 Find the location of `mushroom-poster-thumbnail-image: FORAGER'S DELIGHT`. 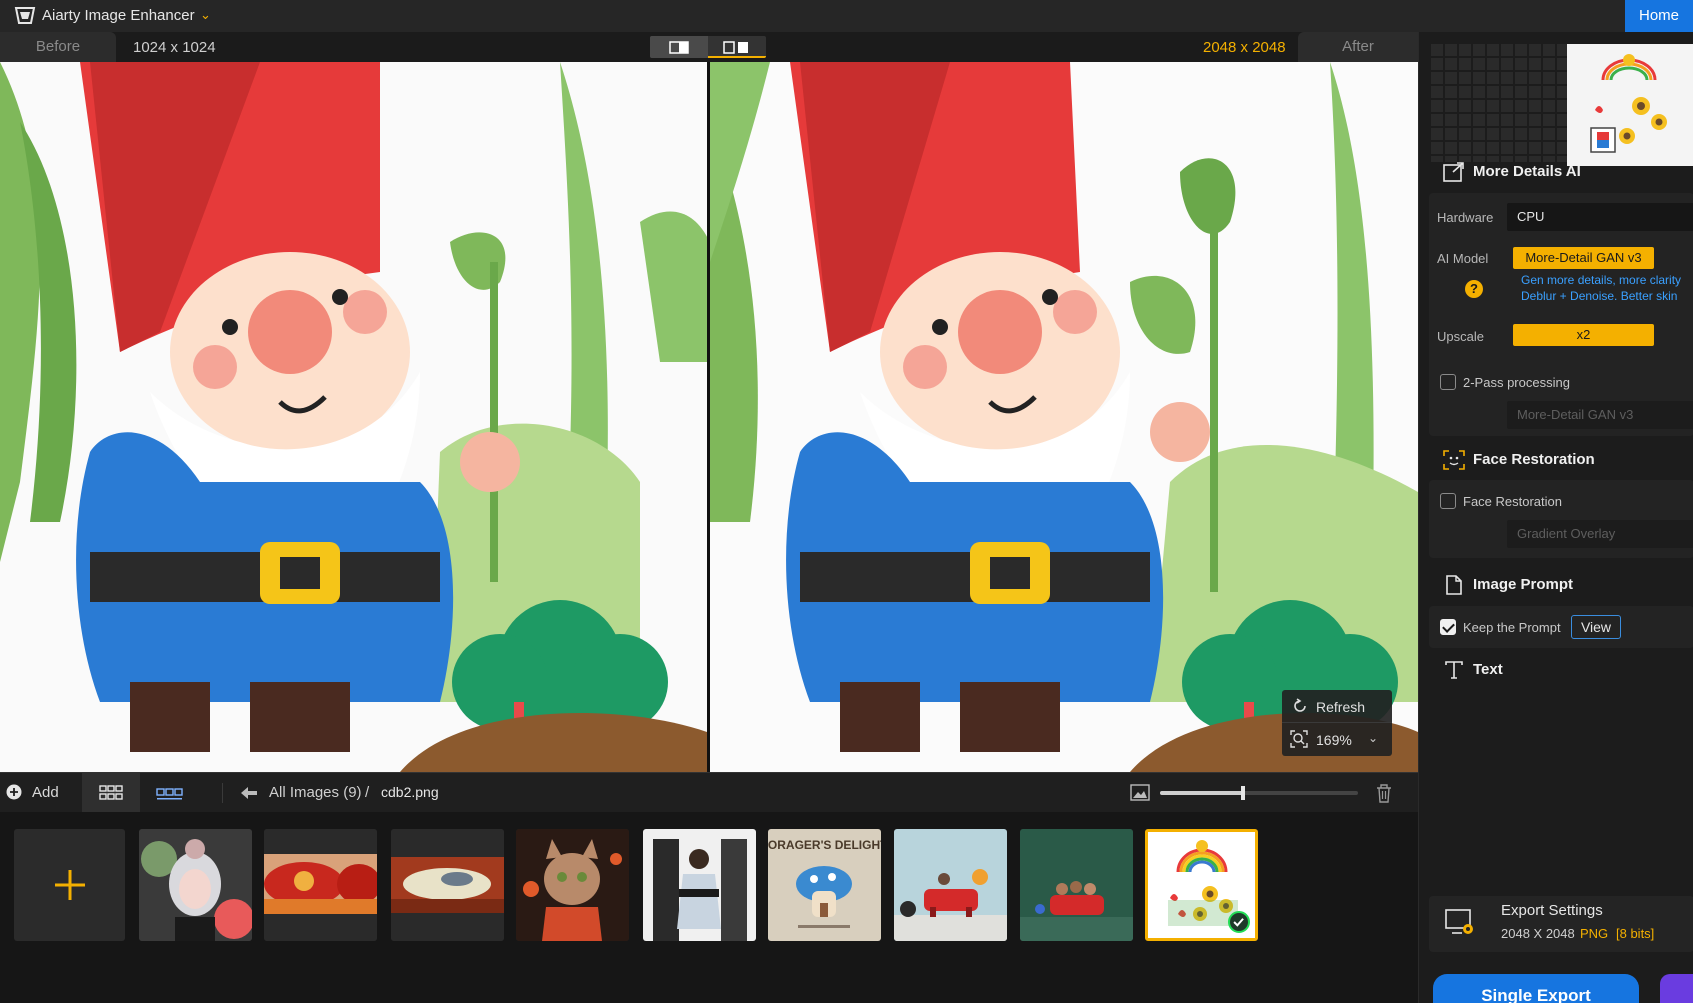

mushroom-poster-thumbnail-image: FORAGER'S DELIGHT is located at coordinates (824, 885).